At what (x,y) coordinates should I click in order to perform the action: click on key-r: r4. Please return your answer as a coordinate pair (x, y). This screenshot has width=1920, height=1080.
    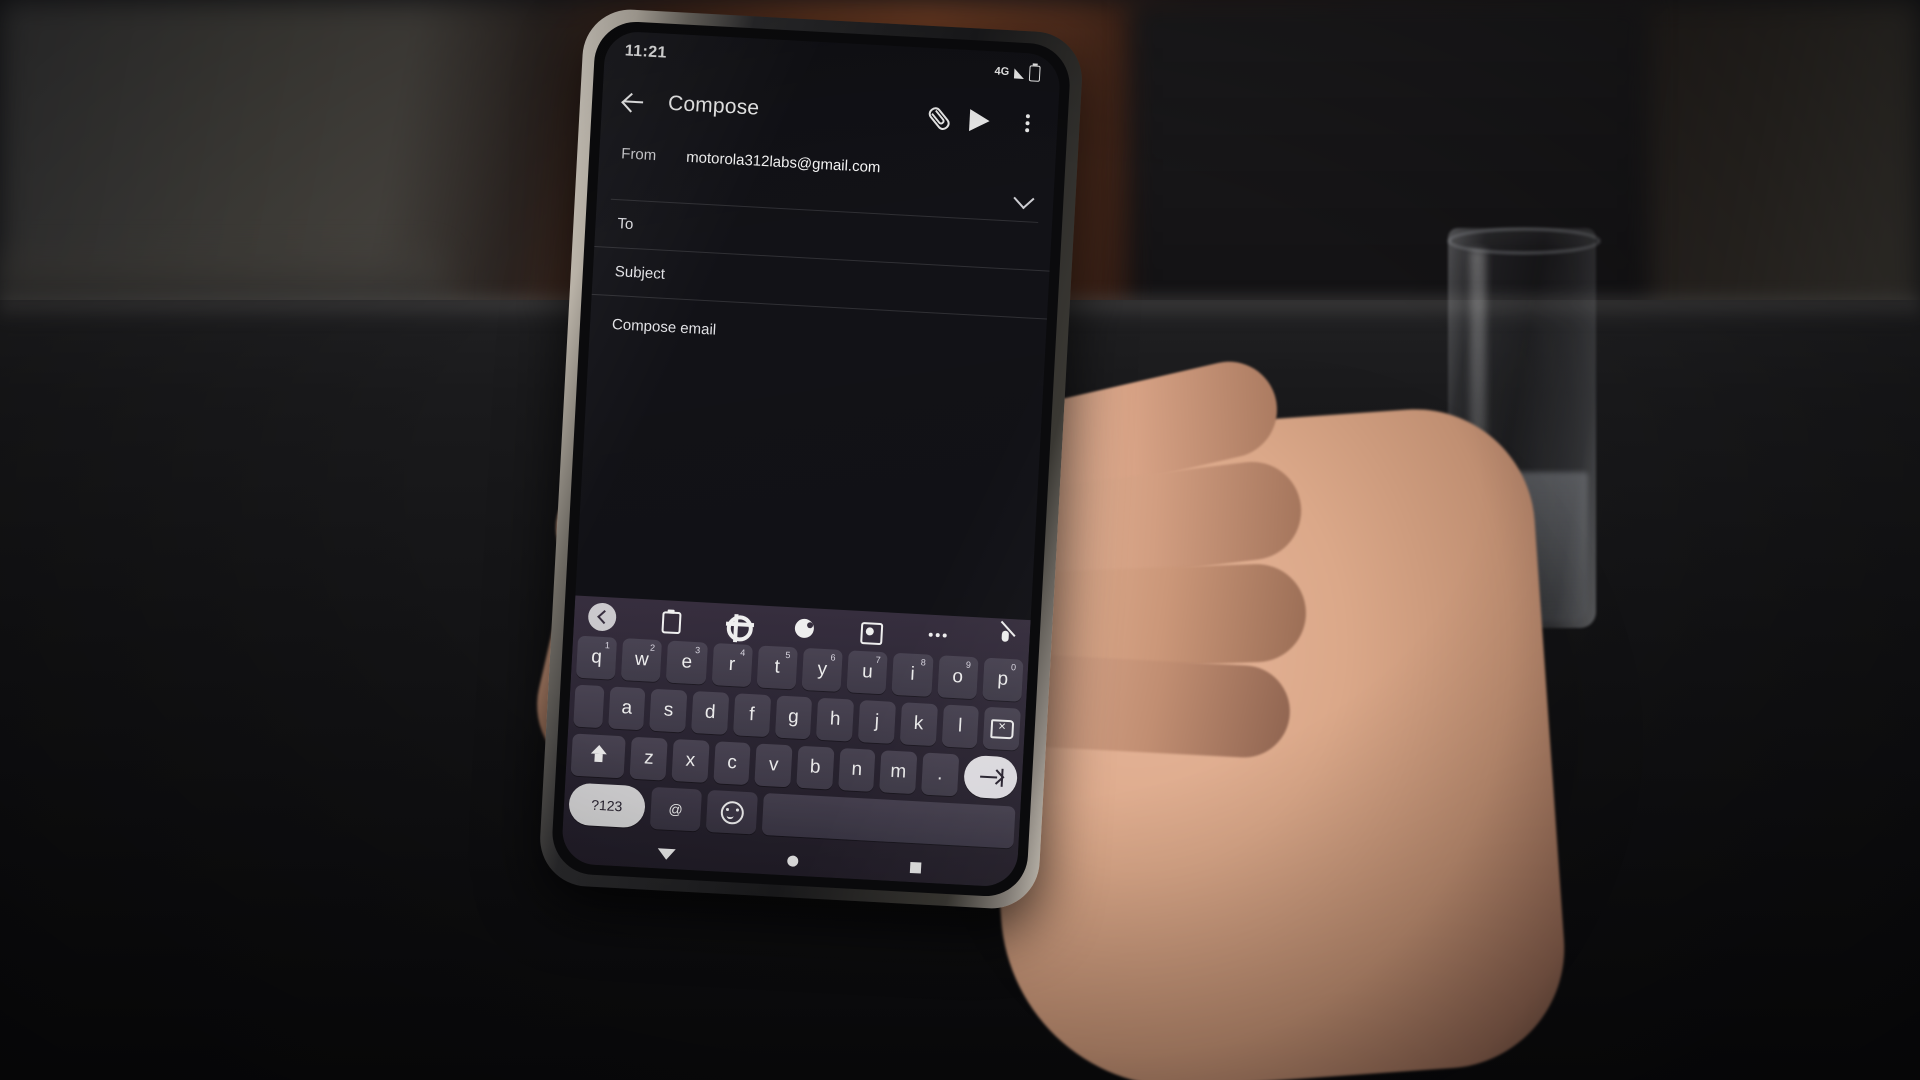
    Looking at the image, I should click on (732, 665).